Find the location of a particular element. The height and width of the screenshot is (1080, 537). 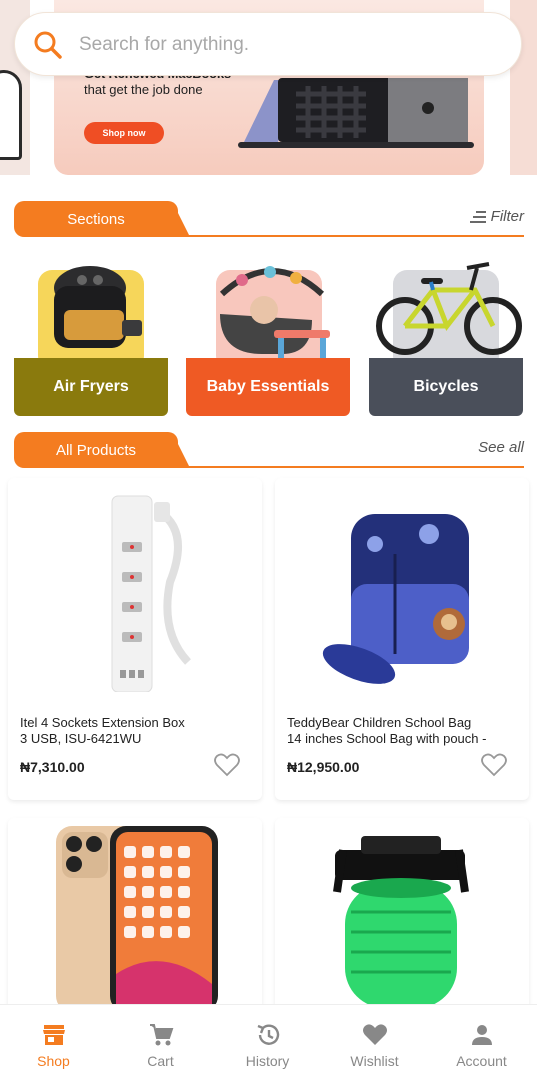

nav-account: Account is located at coordinates (481, 1042).